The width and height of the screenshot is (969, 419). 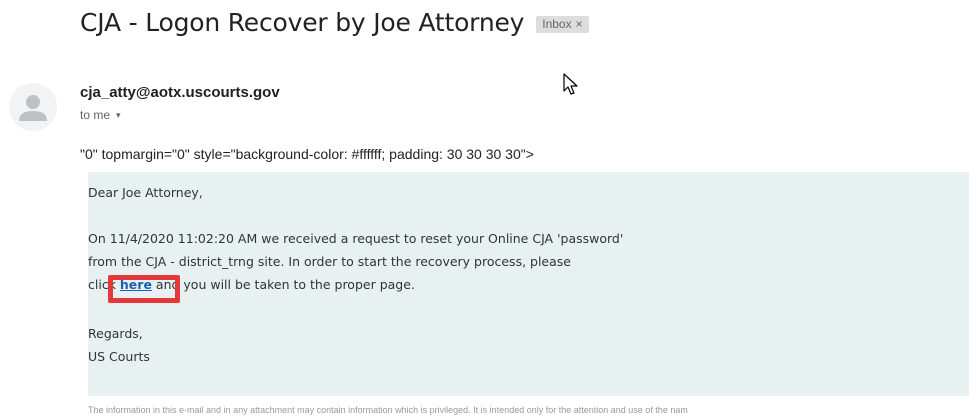 What do you see at coordinates (579, 24) in the screenshot?
I see `remove-label-icon: ×` at bounding box center [579, 24].